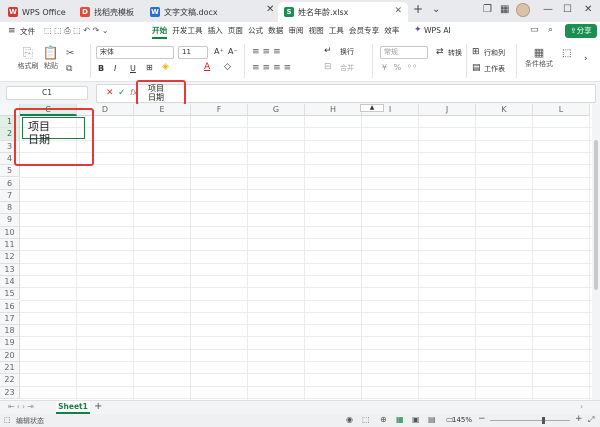 The height and width of the screenshot is (427, 600). I want to click on tab-wps-office: W WPS Office, so click(38, 12).